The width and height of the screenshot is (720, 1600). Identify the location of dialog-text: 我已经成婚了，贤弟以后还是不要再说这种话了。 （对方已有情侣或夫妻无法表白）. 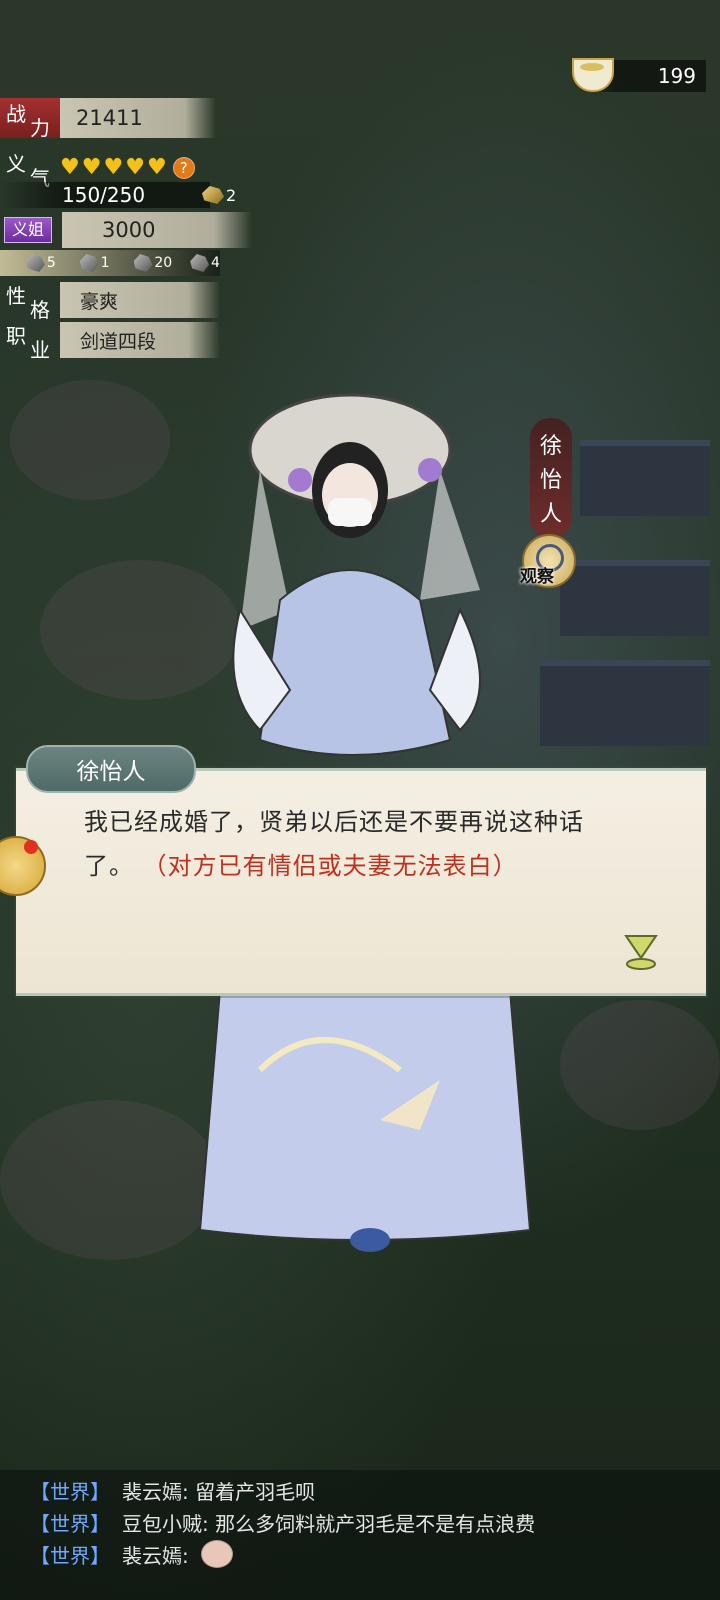
(354, 844).